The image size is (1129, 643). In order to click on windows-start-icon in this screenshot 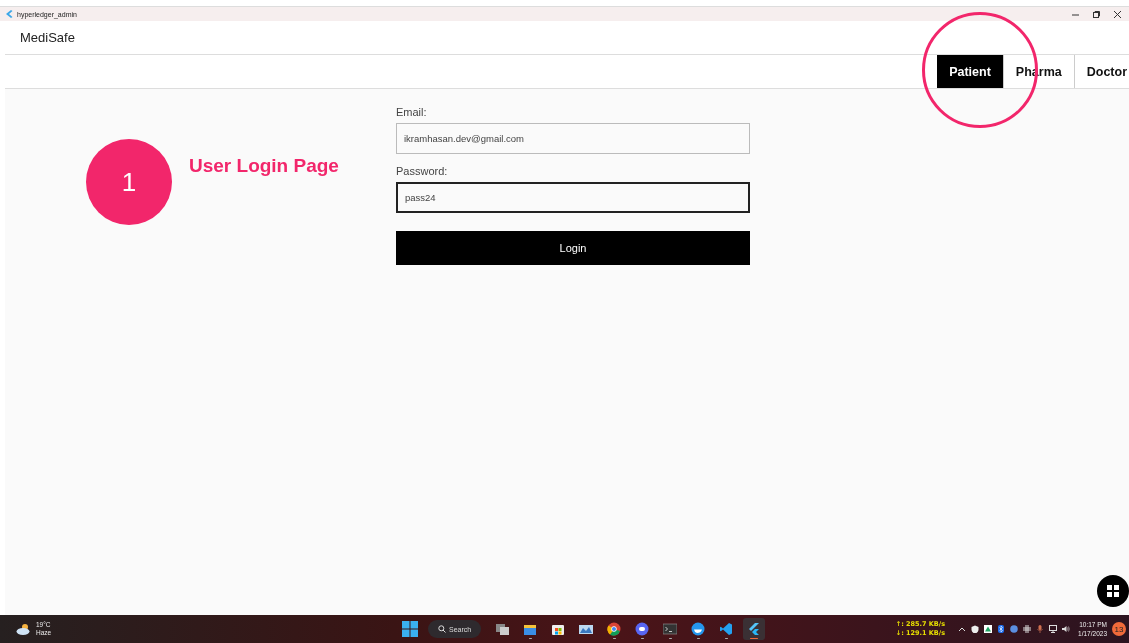, I will do `click(410, 629)`.